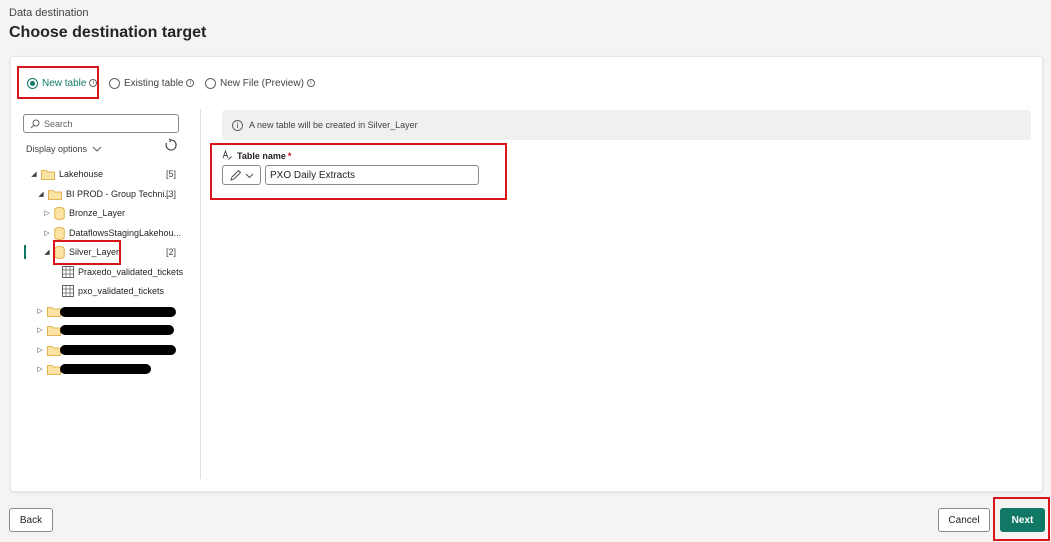  I want to click on highlight-silver-layer, so click(87, 252).